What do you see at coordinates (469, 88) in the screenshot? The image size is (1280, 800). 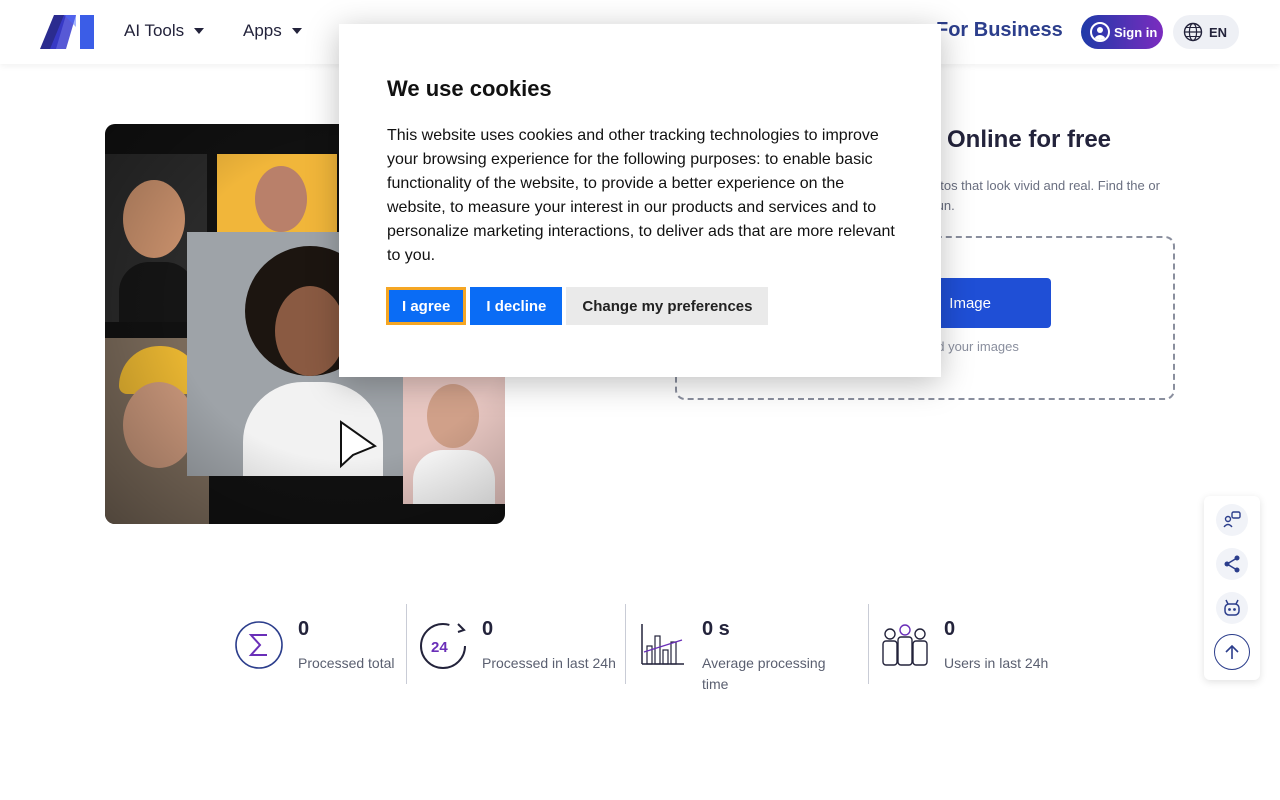 I see `cookie-title: We use cookies` at bounding box center [469, 88].